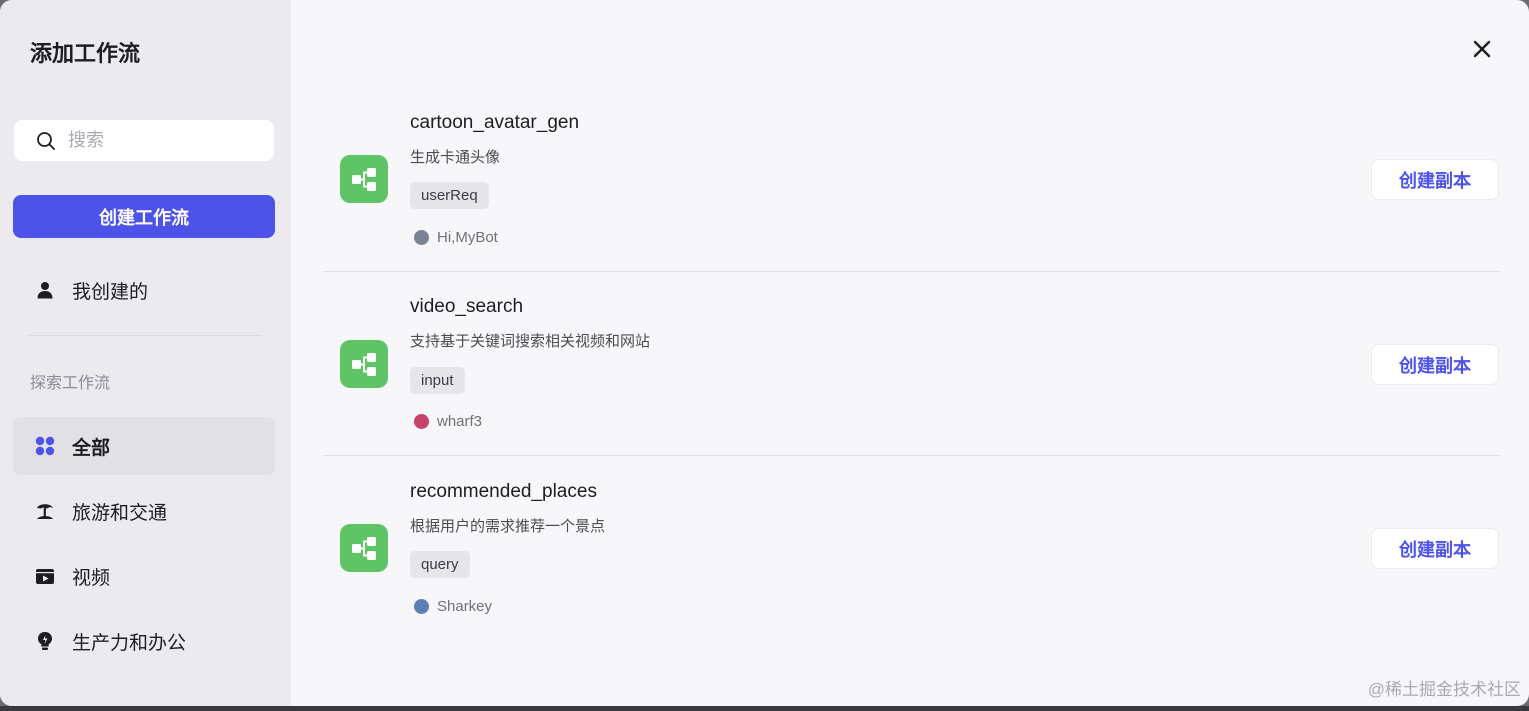 This screenshot has height=711, width=1529. I want to click on workflow-param-tag: input, so click(437, 380).